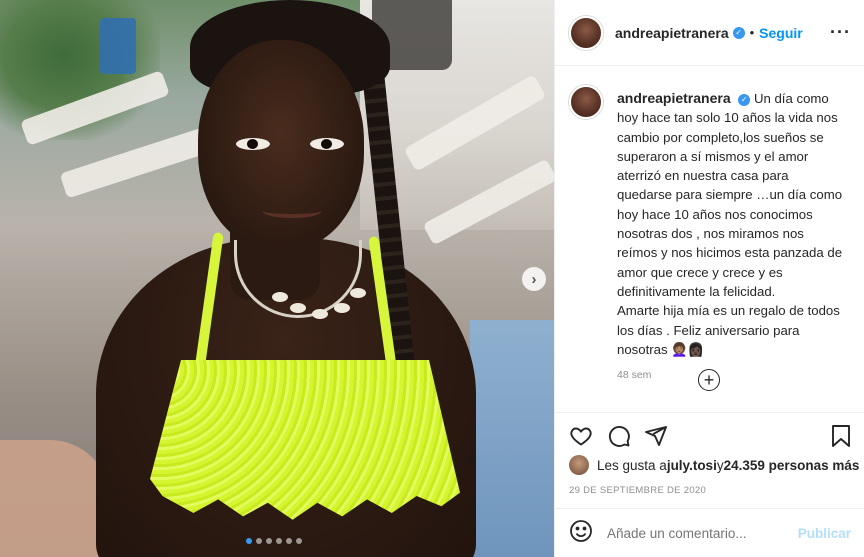  What do you see at coordinates (709, 380) in the screenshot?
I see `load-more-comments-icon: +` at bounding box center [709, 380].